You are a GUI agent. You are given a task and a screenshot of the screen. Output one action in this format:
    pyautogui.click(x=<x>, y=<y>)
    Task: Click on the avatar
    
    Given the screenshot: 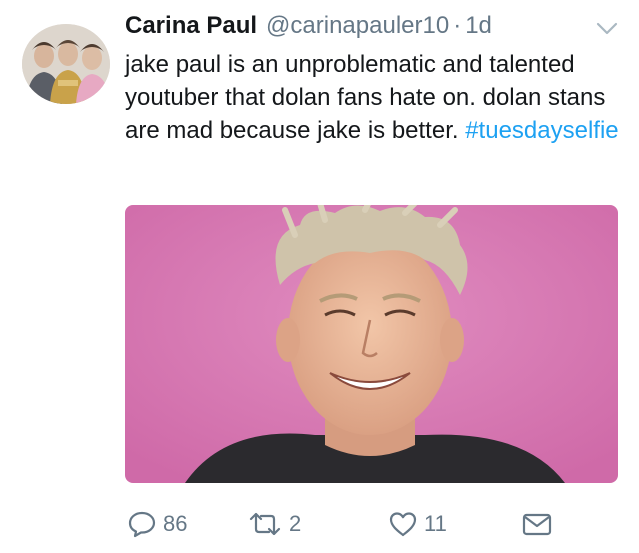 What is the action you would take?
    pyautogui.click(x=66, y=64)
    